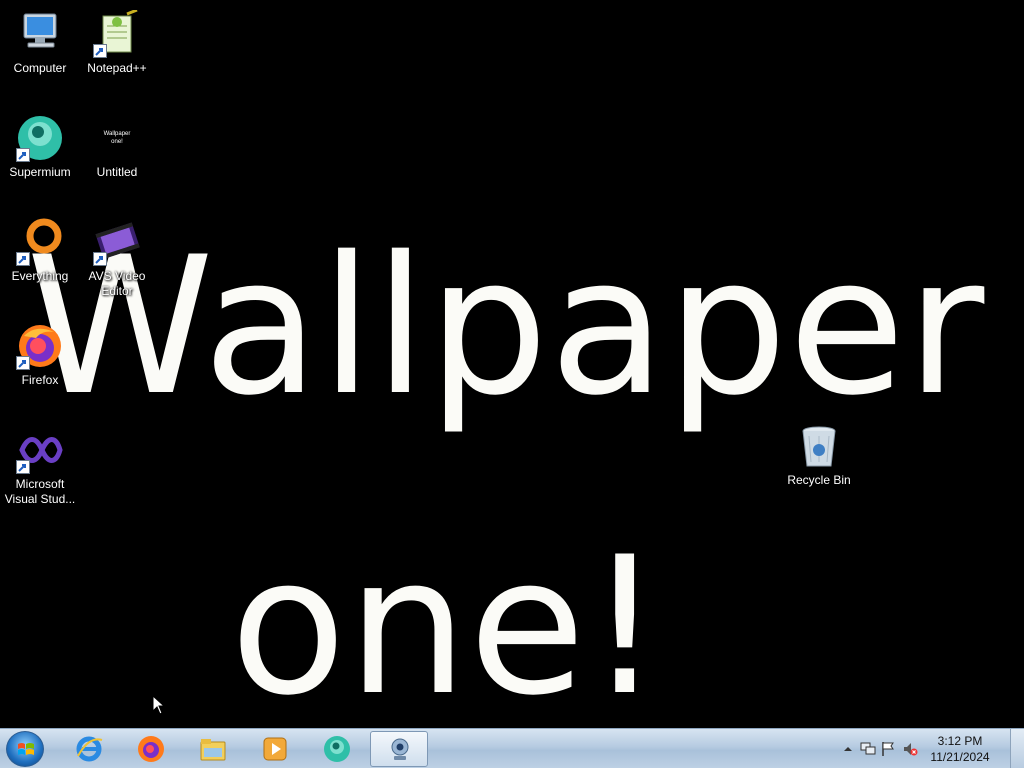  I want to click on taskbar-button-supermium, so click(337, 749).